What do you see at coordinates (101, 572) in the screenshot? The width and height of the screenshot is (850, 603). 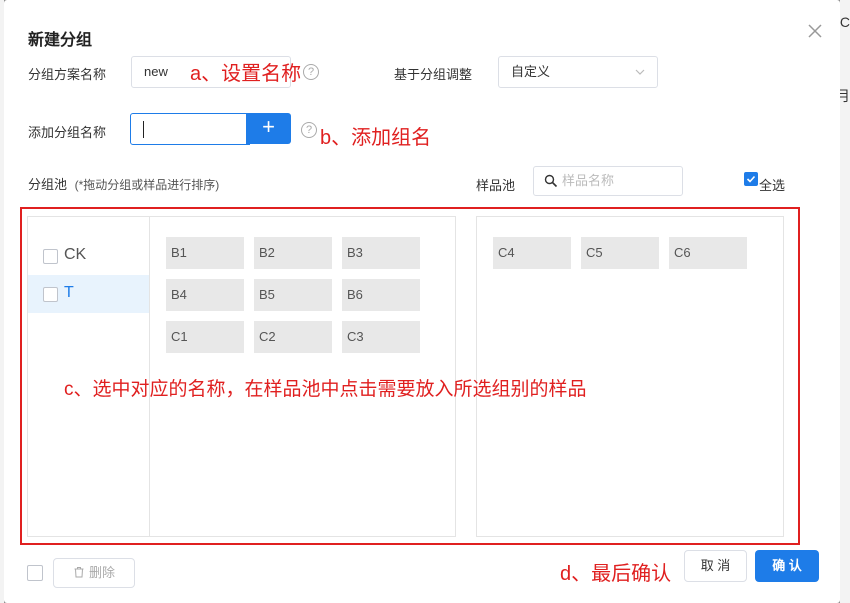 I see `delete-label: 删除` at bounding box center [101, 572].